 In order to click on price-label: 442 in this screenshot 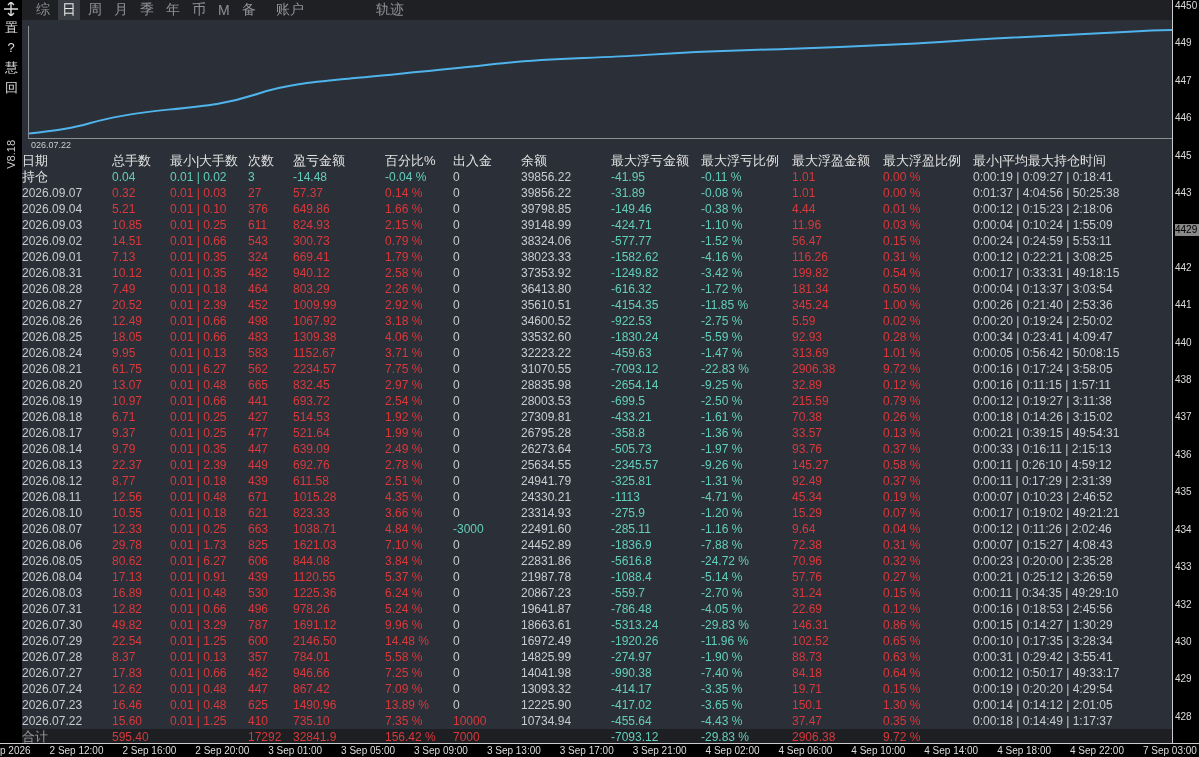, I will do `click(1184, 267)`.